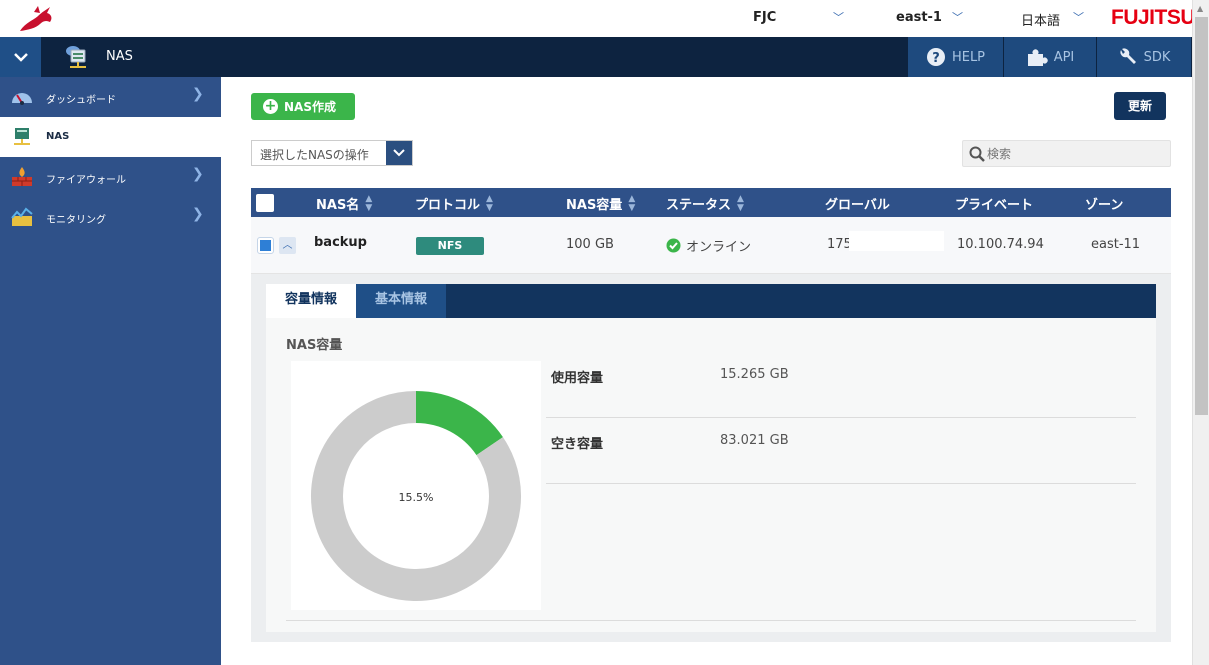 The width and height of the screenshot is (1209, 665). What do you see at coordinates (110, 217) in the screenshot?
I see `sidebar-item-monitoring: モニタリング ❯` at bounding box center [110, 217].